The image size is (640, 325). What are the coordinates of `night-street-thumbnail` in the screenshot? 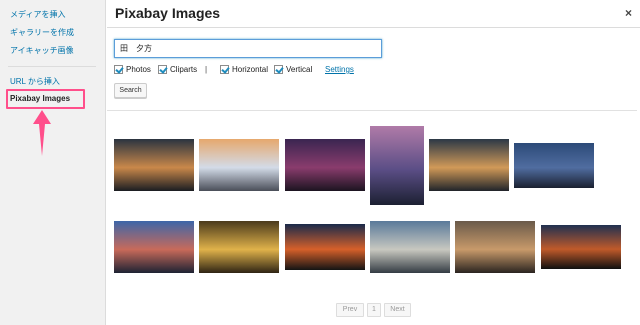 It's located at (154, 165).